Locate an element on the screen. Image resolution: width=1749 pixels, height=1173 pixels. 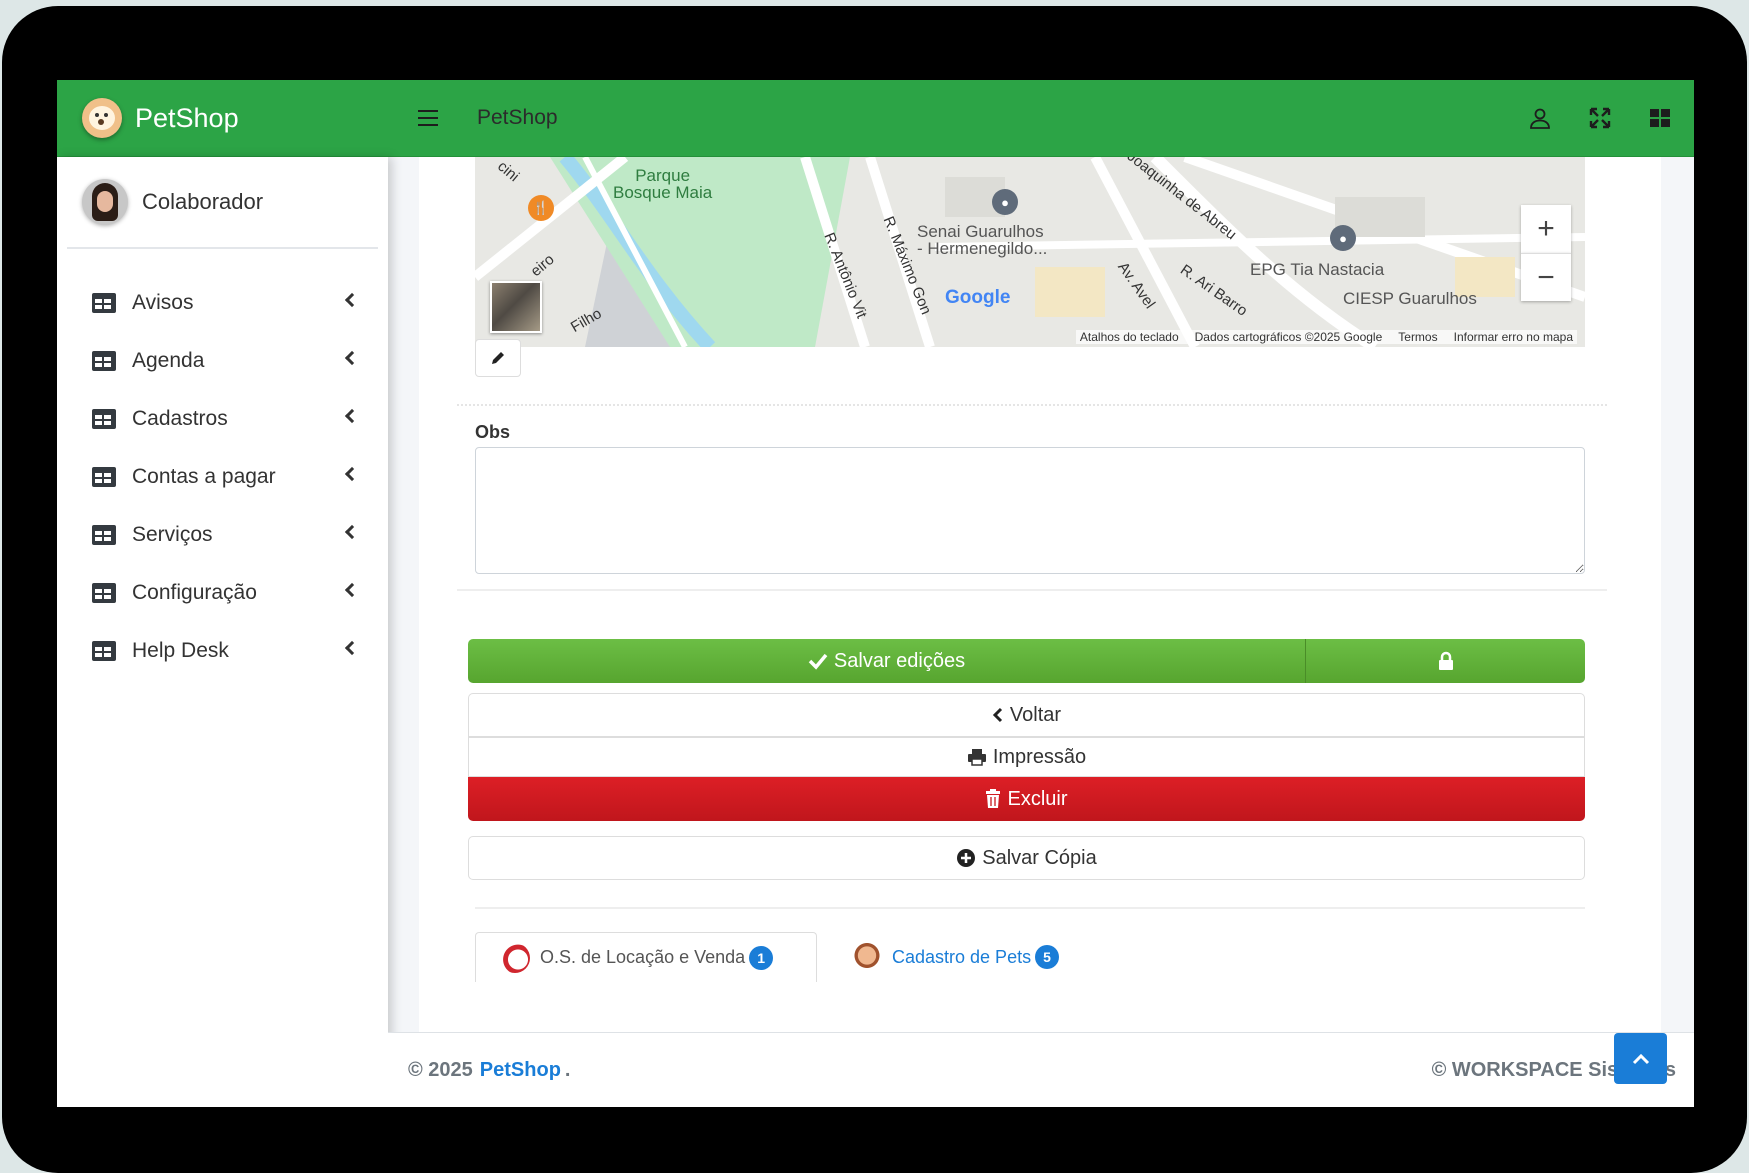
back-to-top-button is located at coordinates (1640, 1058).